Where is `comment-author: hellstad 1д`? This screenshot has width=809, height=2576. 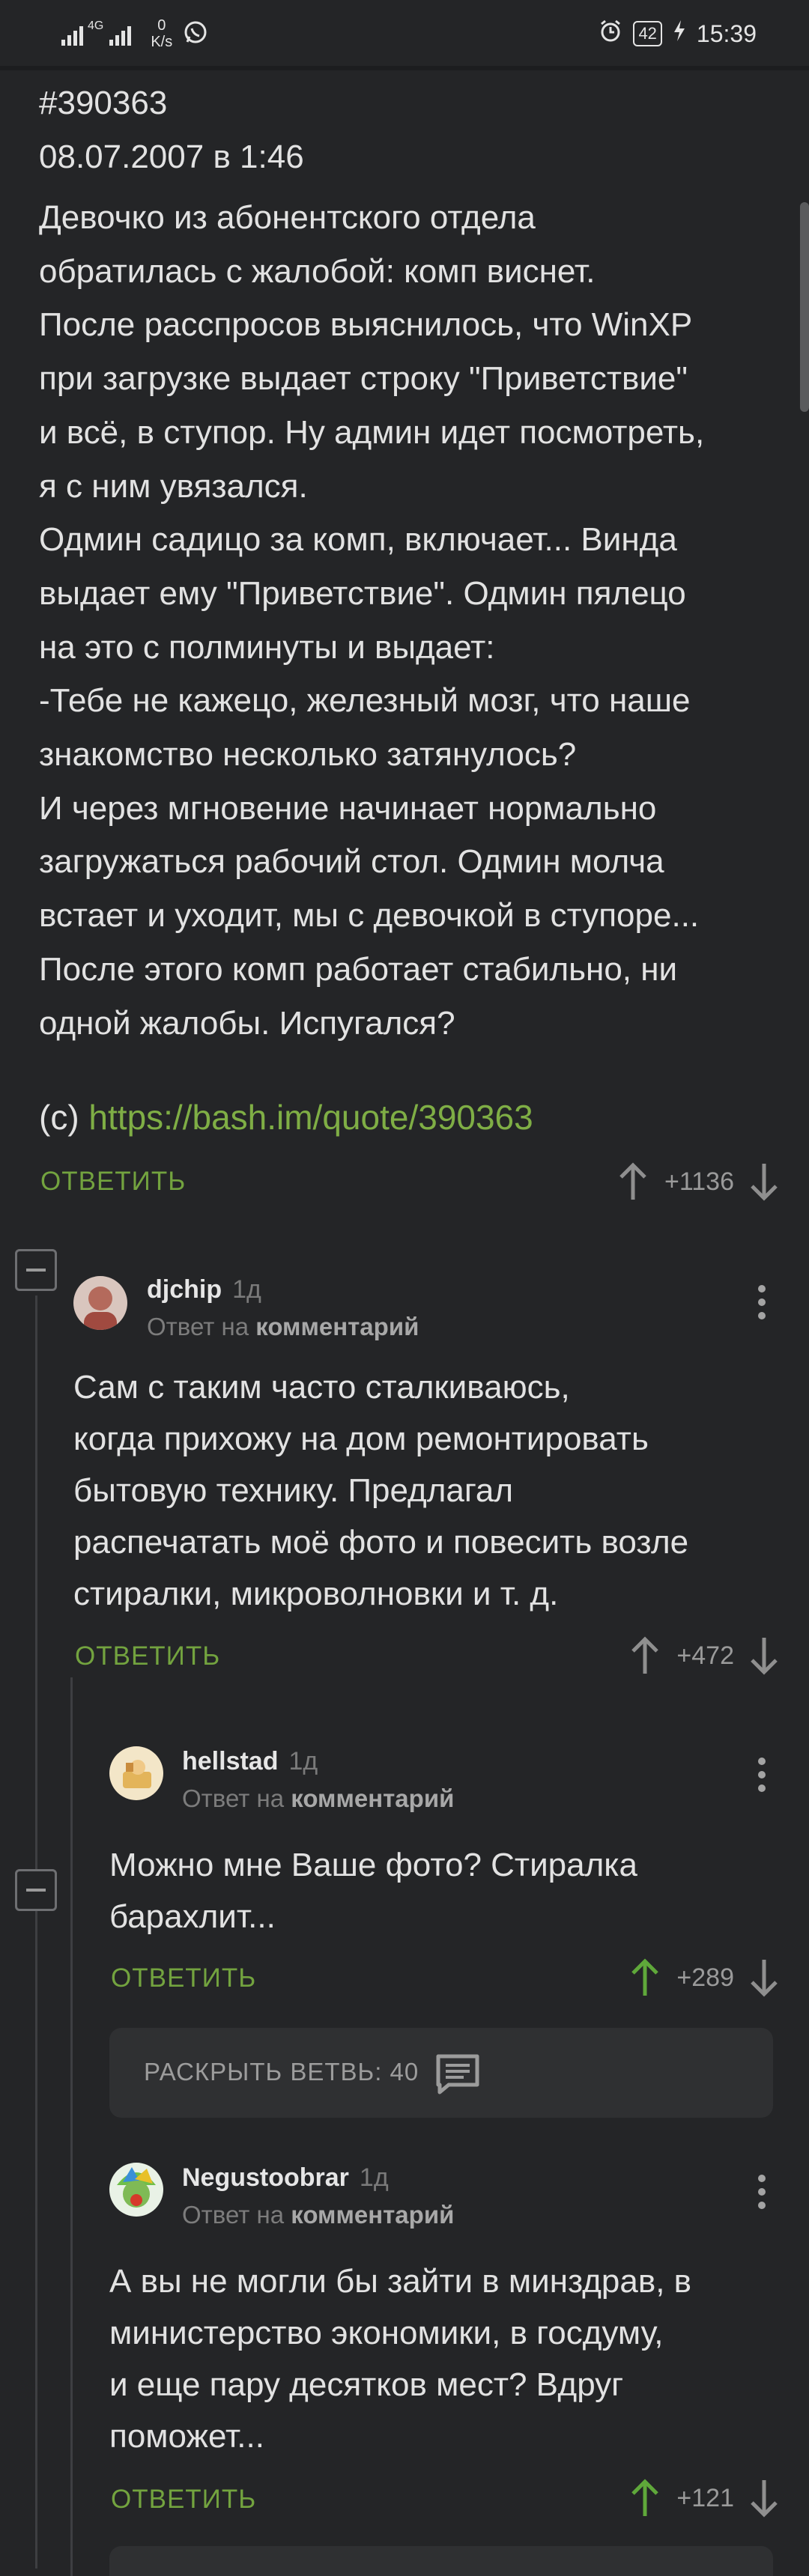 comment-author: hellstad 1д is located at coordinates (250, 1761).